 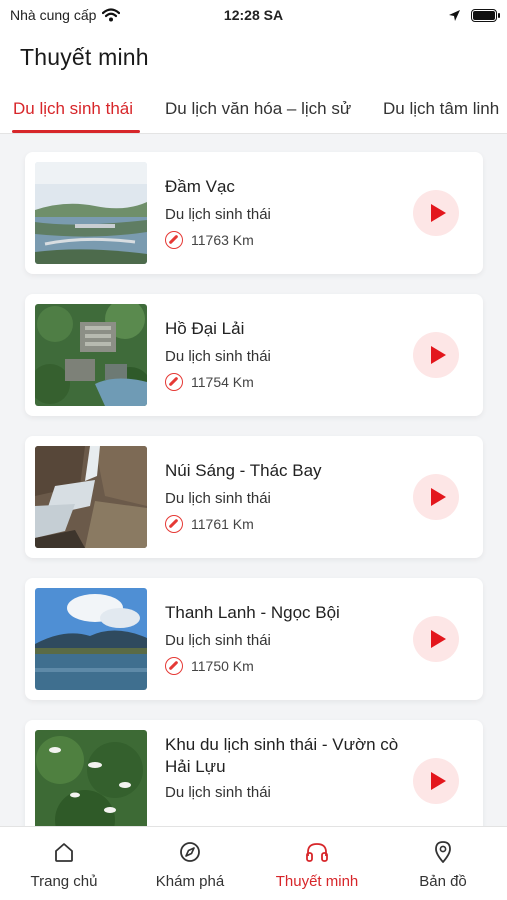 What do you see at coordinates (111, 15) in the screenshot?
I see `wifi-icon` at bounding box center [111, 15].